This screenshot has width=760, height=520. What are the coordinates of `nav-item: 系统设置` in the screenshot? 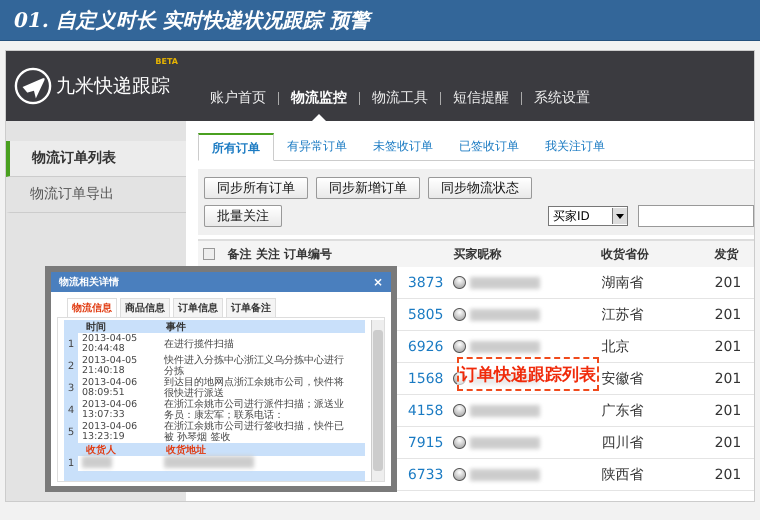 It's located at (562, 98).